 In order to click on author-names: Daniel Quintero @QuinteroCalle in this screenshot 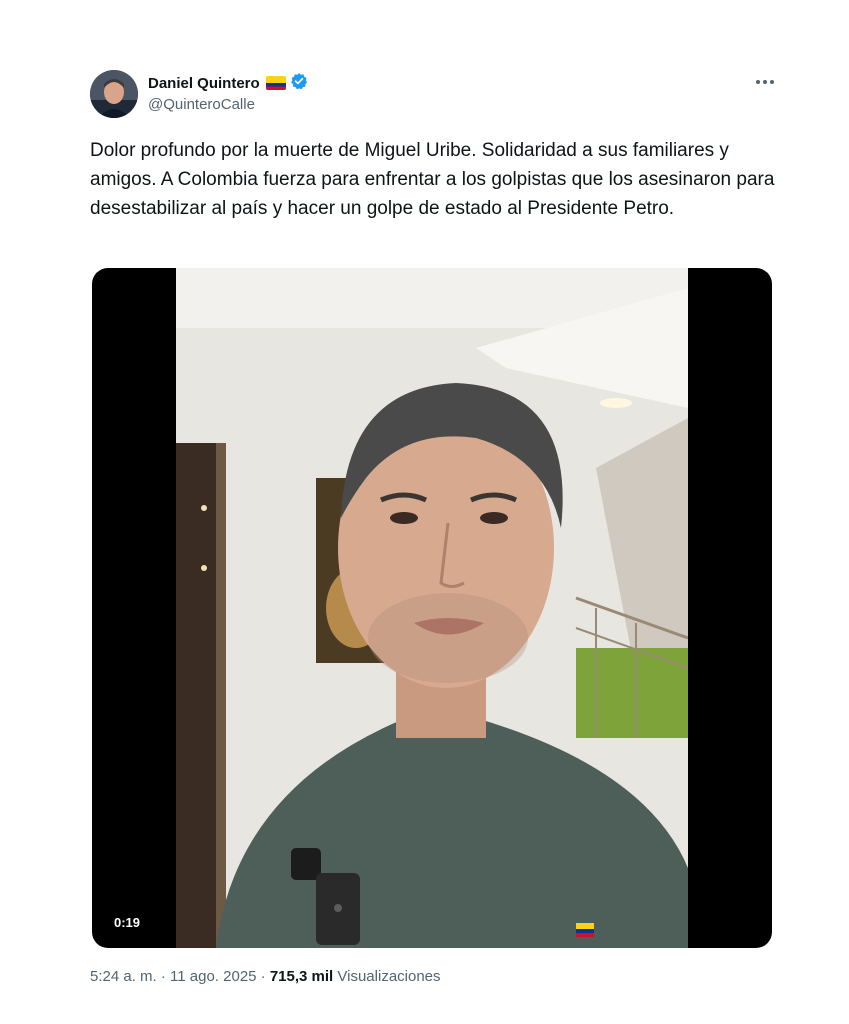, I will do `click(228, 92)`.